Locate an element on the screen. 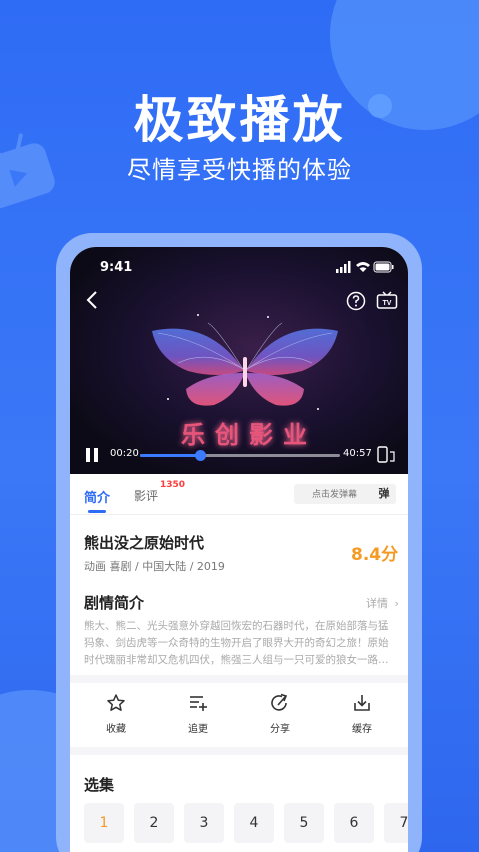  status-icons is located at coordinates (365, 267).